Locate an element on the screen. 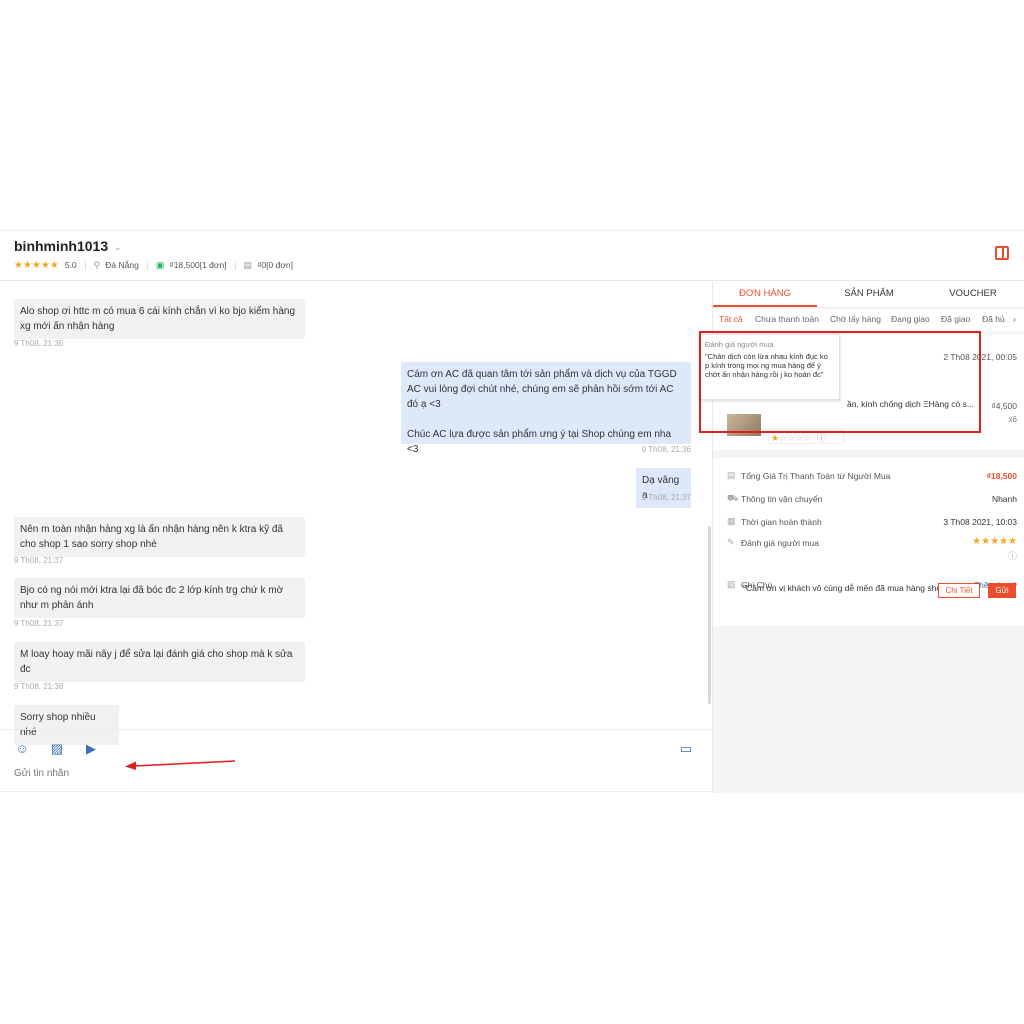  order-item-qty: x6 is located at coordinates (1012, 419).